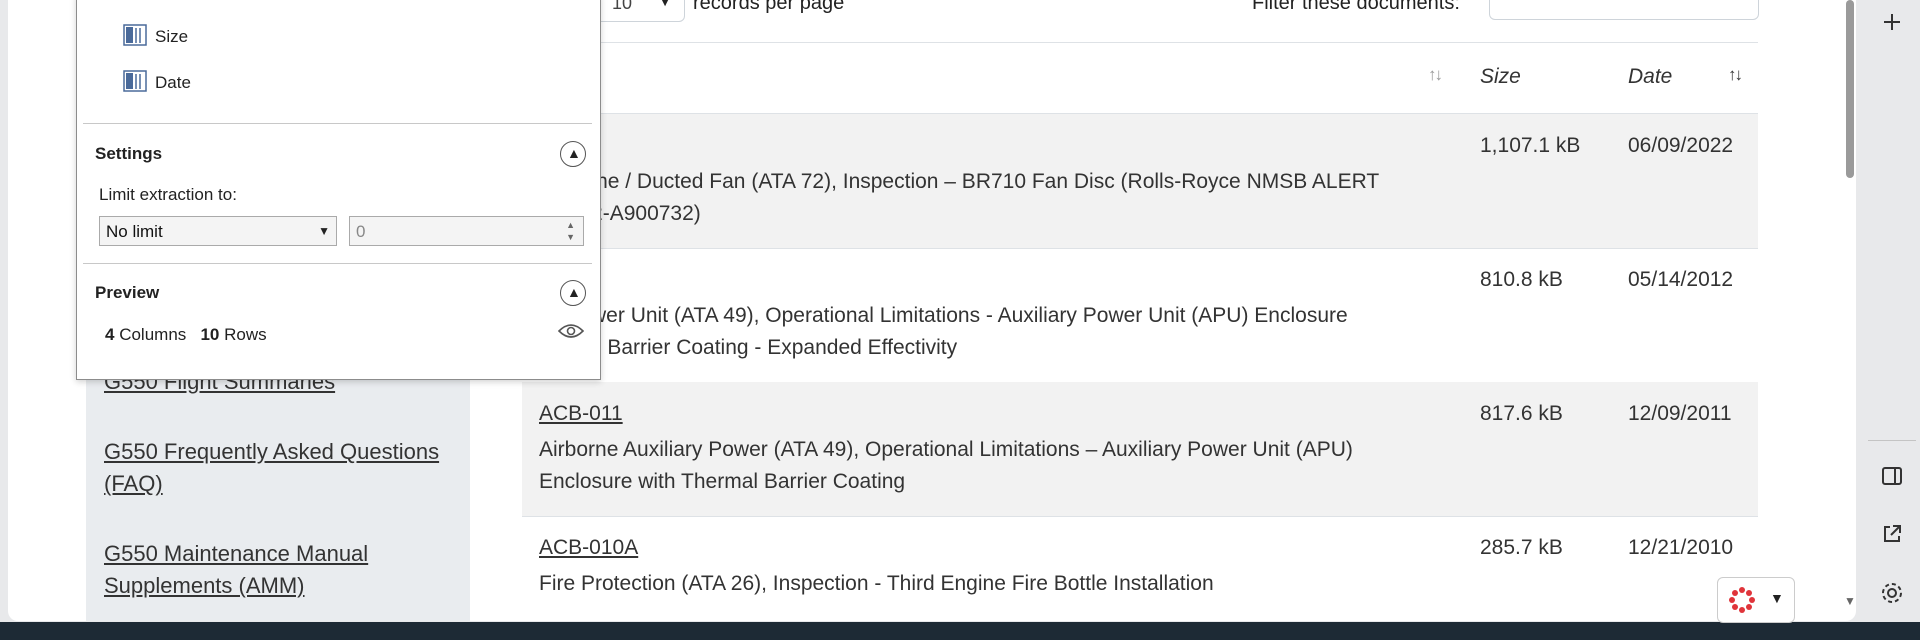 The height and width of the screenshot is (640, 1920). I want to click on preview-rows-count: 10, so click(210, 334).